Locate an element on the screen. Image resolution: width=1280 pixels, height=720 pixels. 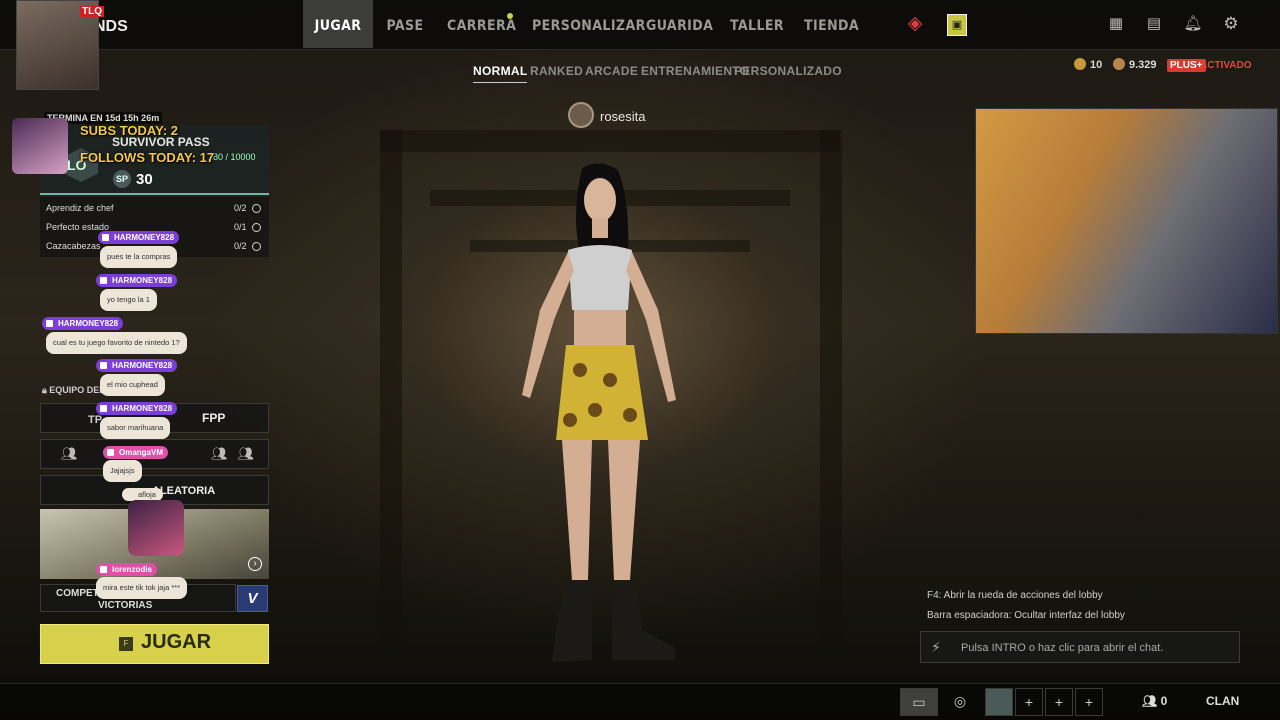
team-label: 🔒︎ EQUIPO DEL is located at coordinates (73, 390).